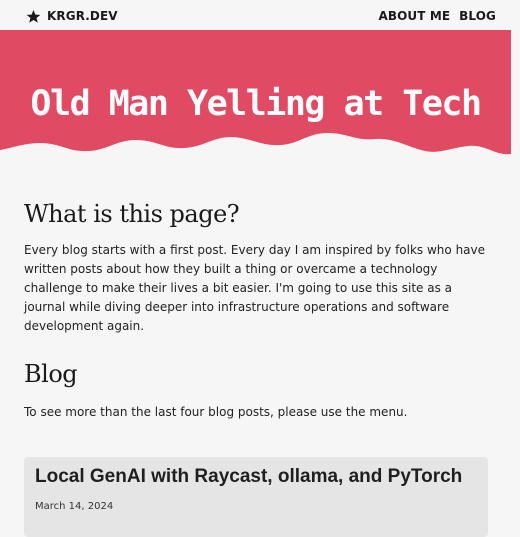 The height and width of the screenshot is (537, 520). I want to click on blog-post-date: March 14, 2024, so click(74, 506).